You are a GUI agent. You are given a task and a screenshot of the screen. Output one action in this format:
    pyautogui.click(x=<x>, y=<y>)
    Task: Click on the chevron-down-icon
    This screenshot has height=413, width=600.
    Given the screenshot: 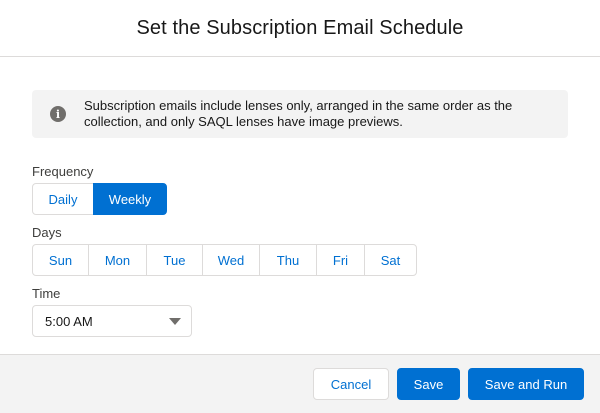 What is the action you would take?
    pyautogui.click(x=175, y=321)
    